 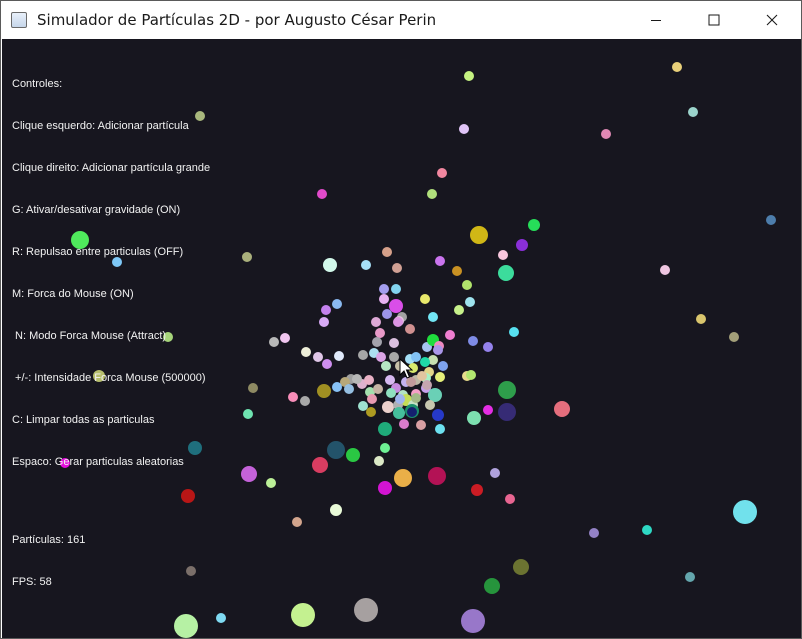 I want to click on window-controls, so click(x=714, y=20).